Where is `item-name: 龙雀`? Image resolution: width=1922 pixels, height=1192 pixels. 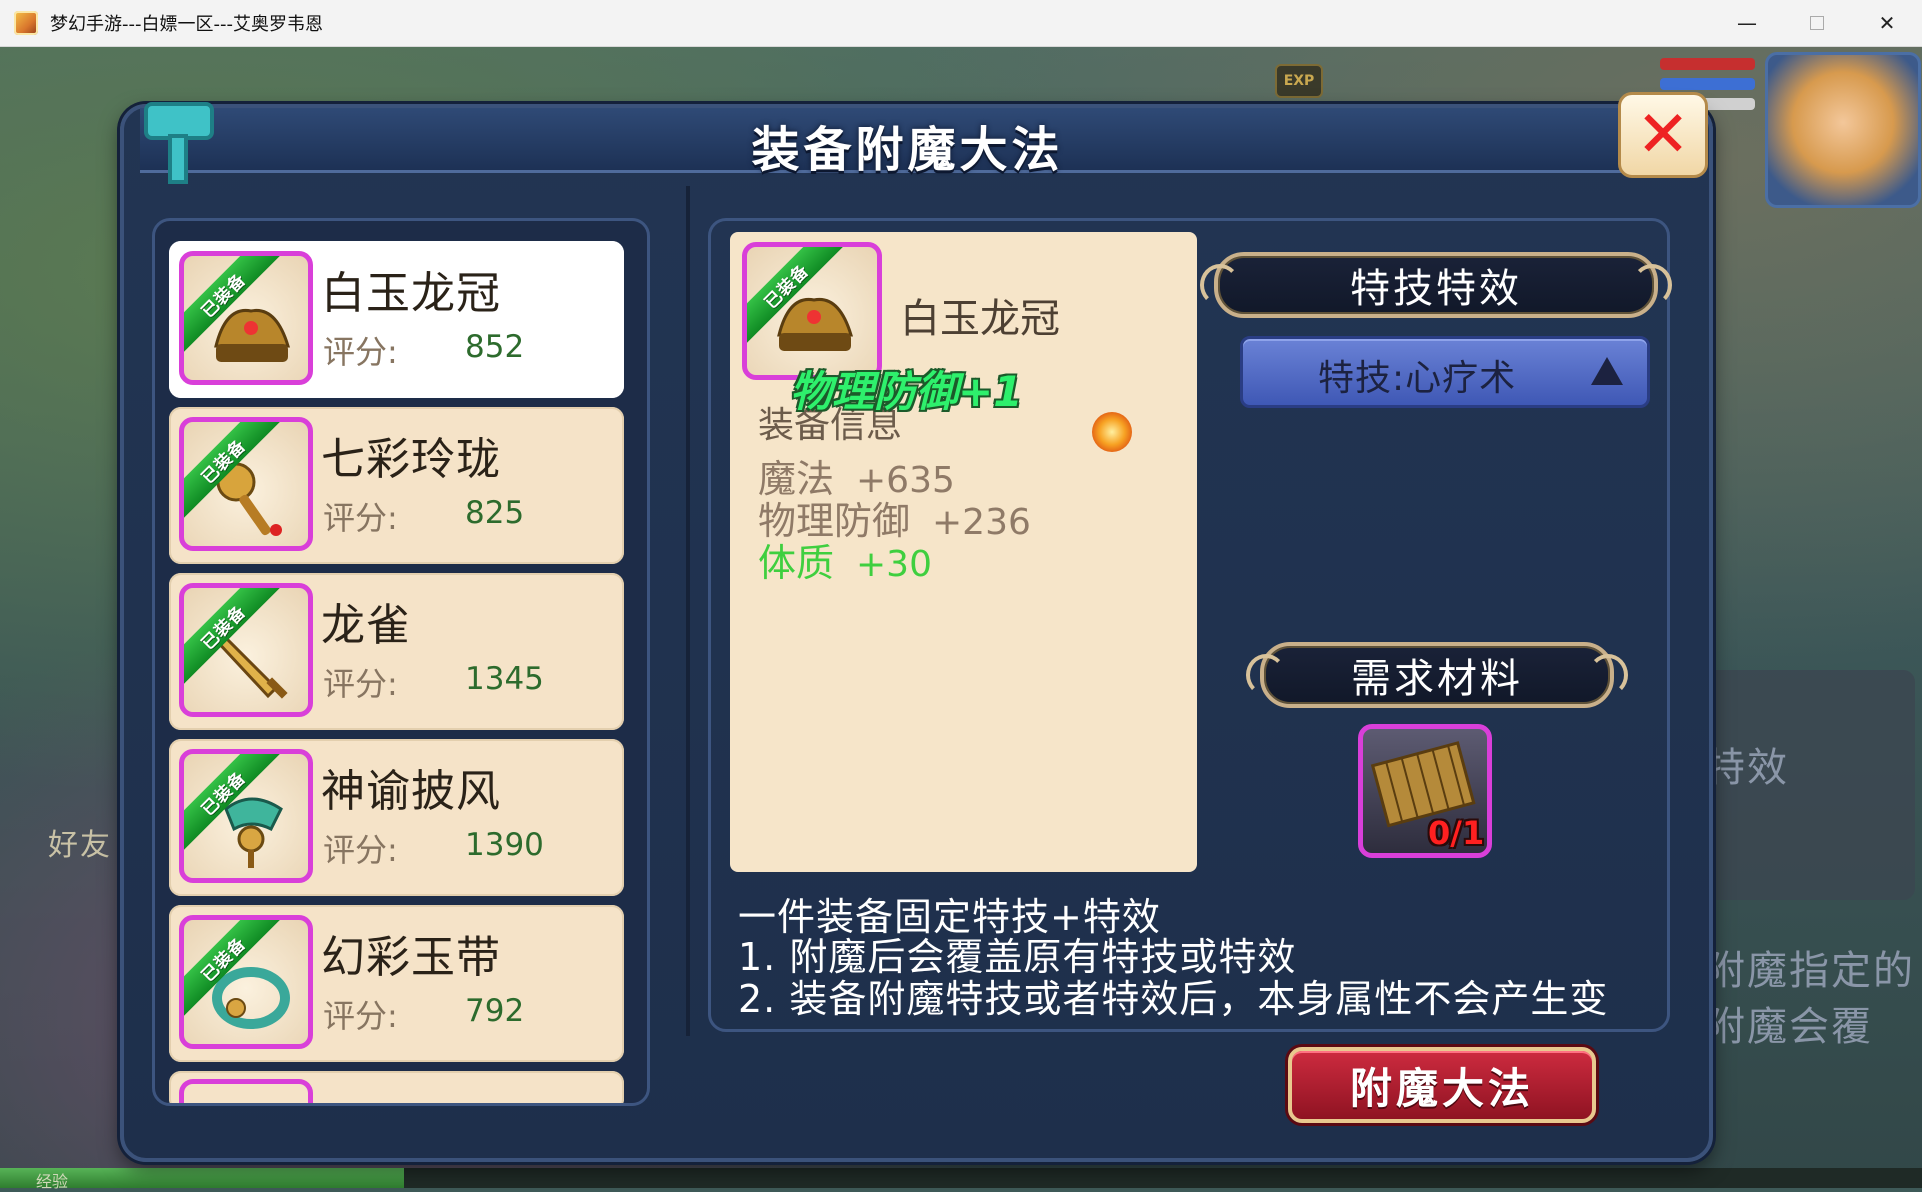 item-name: 龙雀 is located at coordinates (366, 625).